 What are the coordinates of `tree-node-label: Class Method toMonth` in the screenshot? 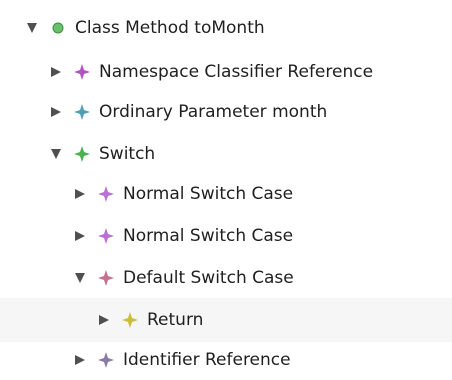 It's located at (170, 28).